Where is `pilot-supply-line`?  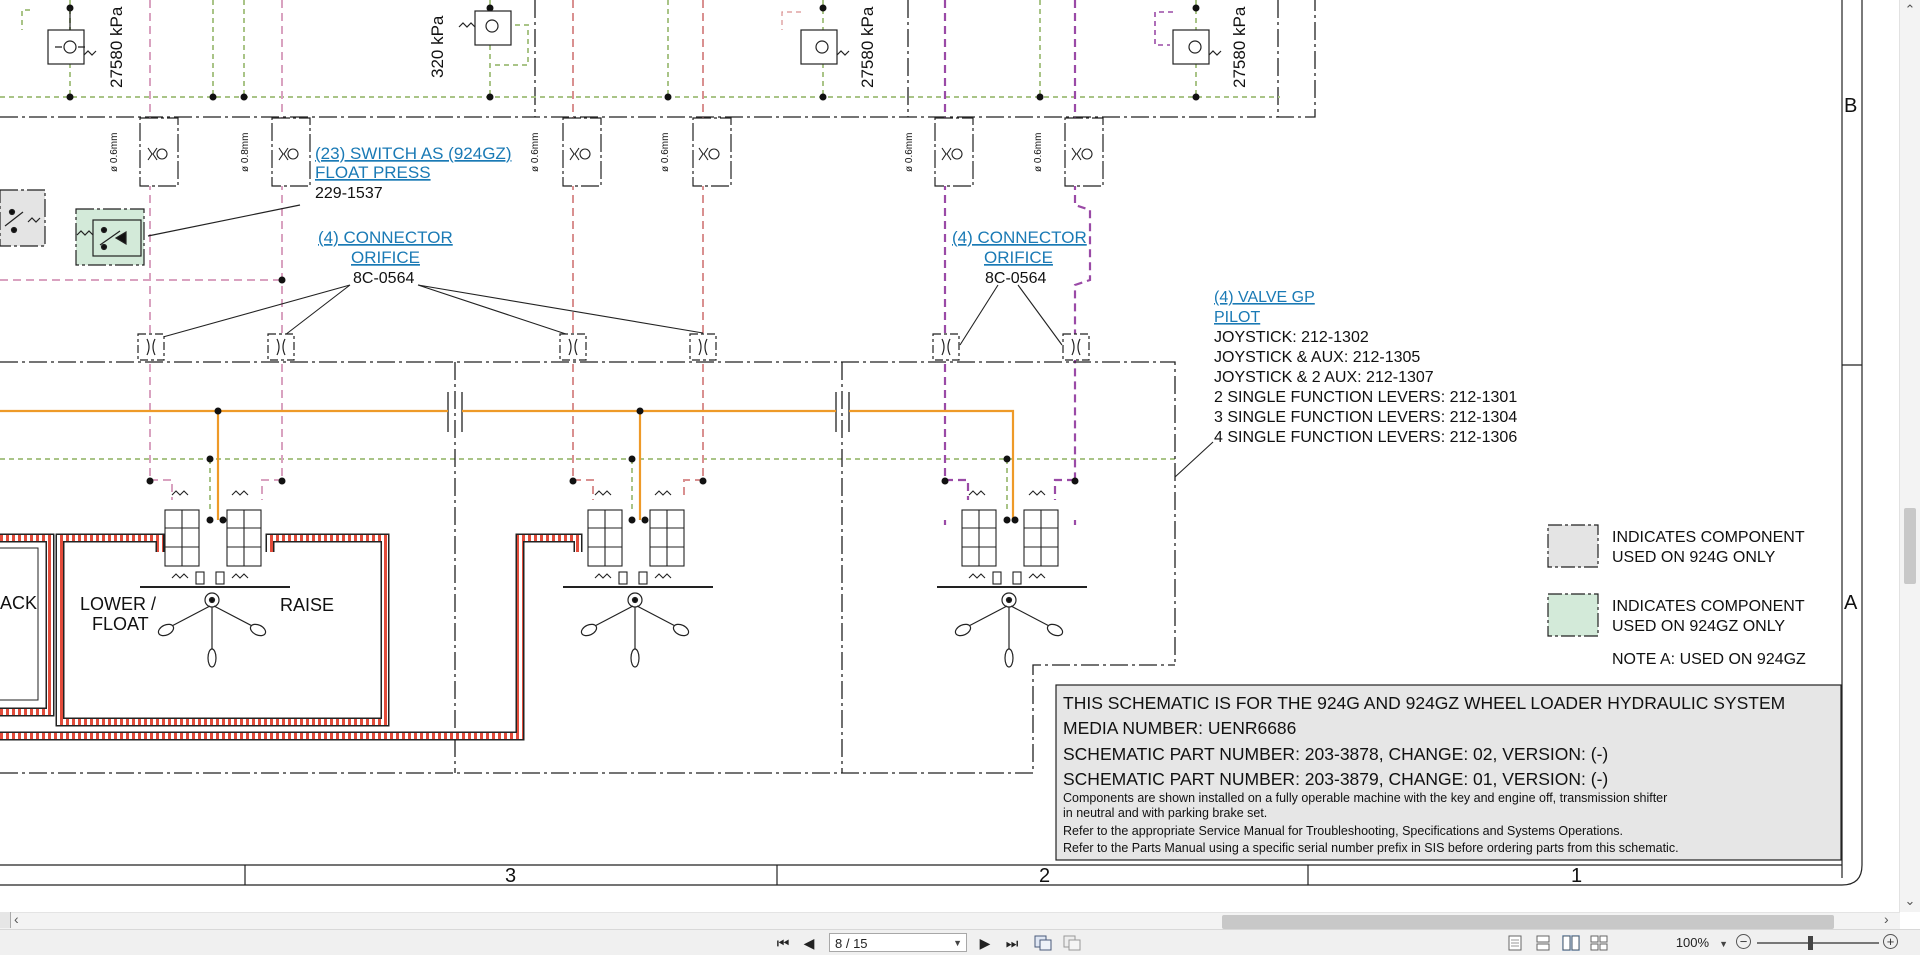
pilot-supply-line is located at coordinates (507, 464).